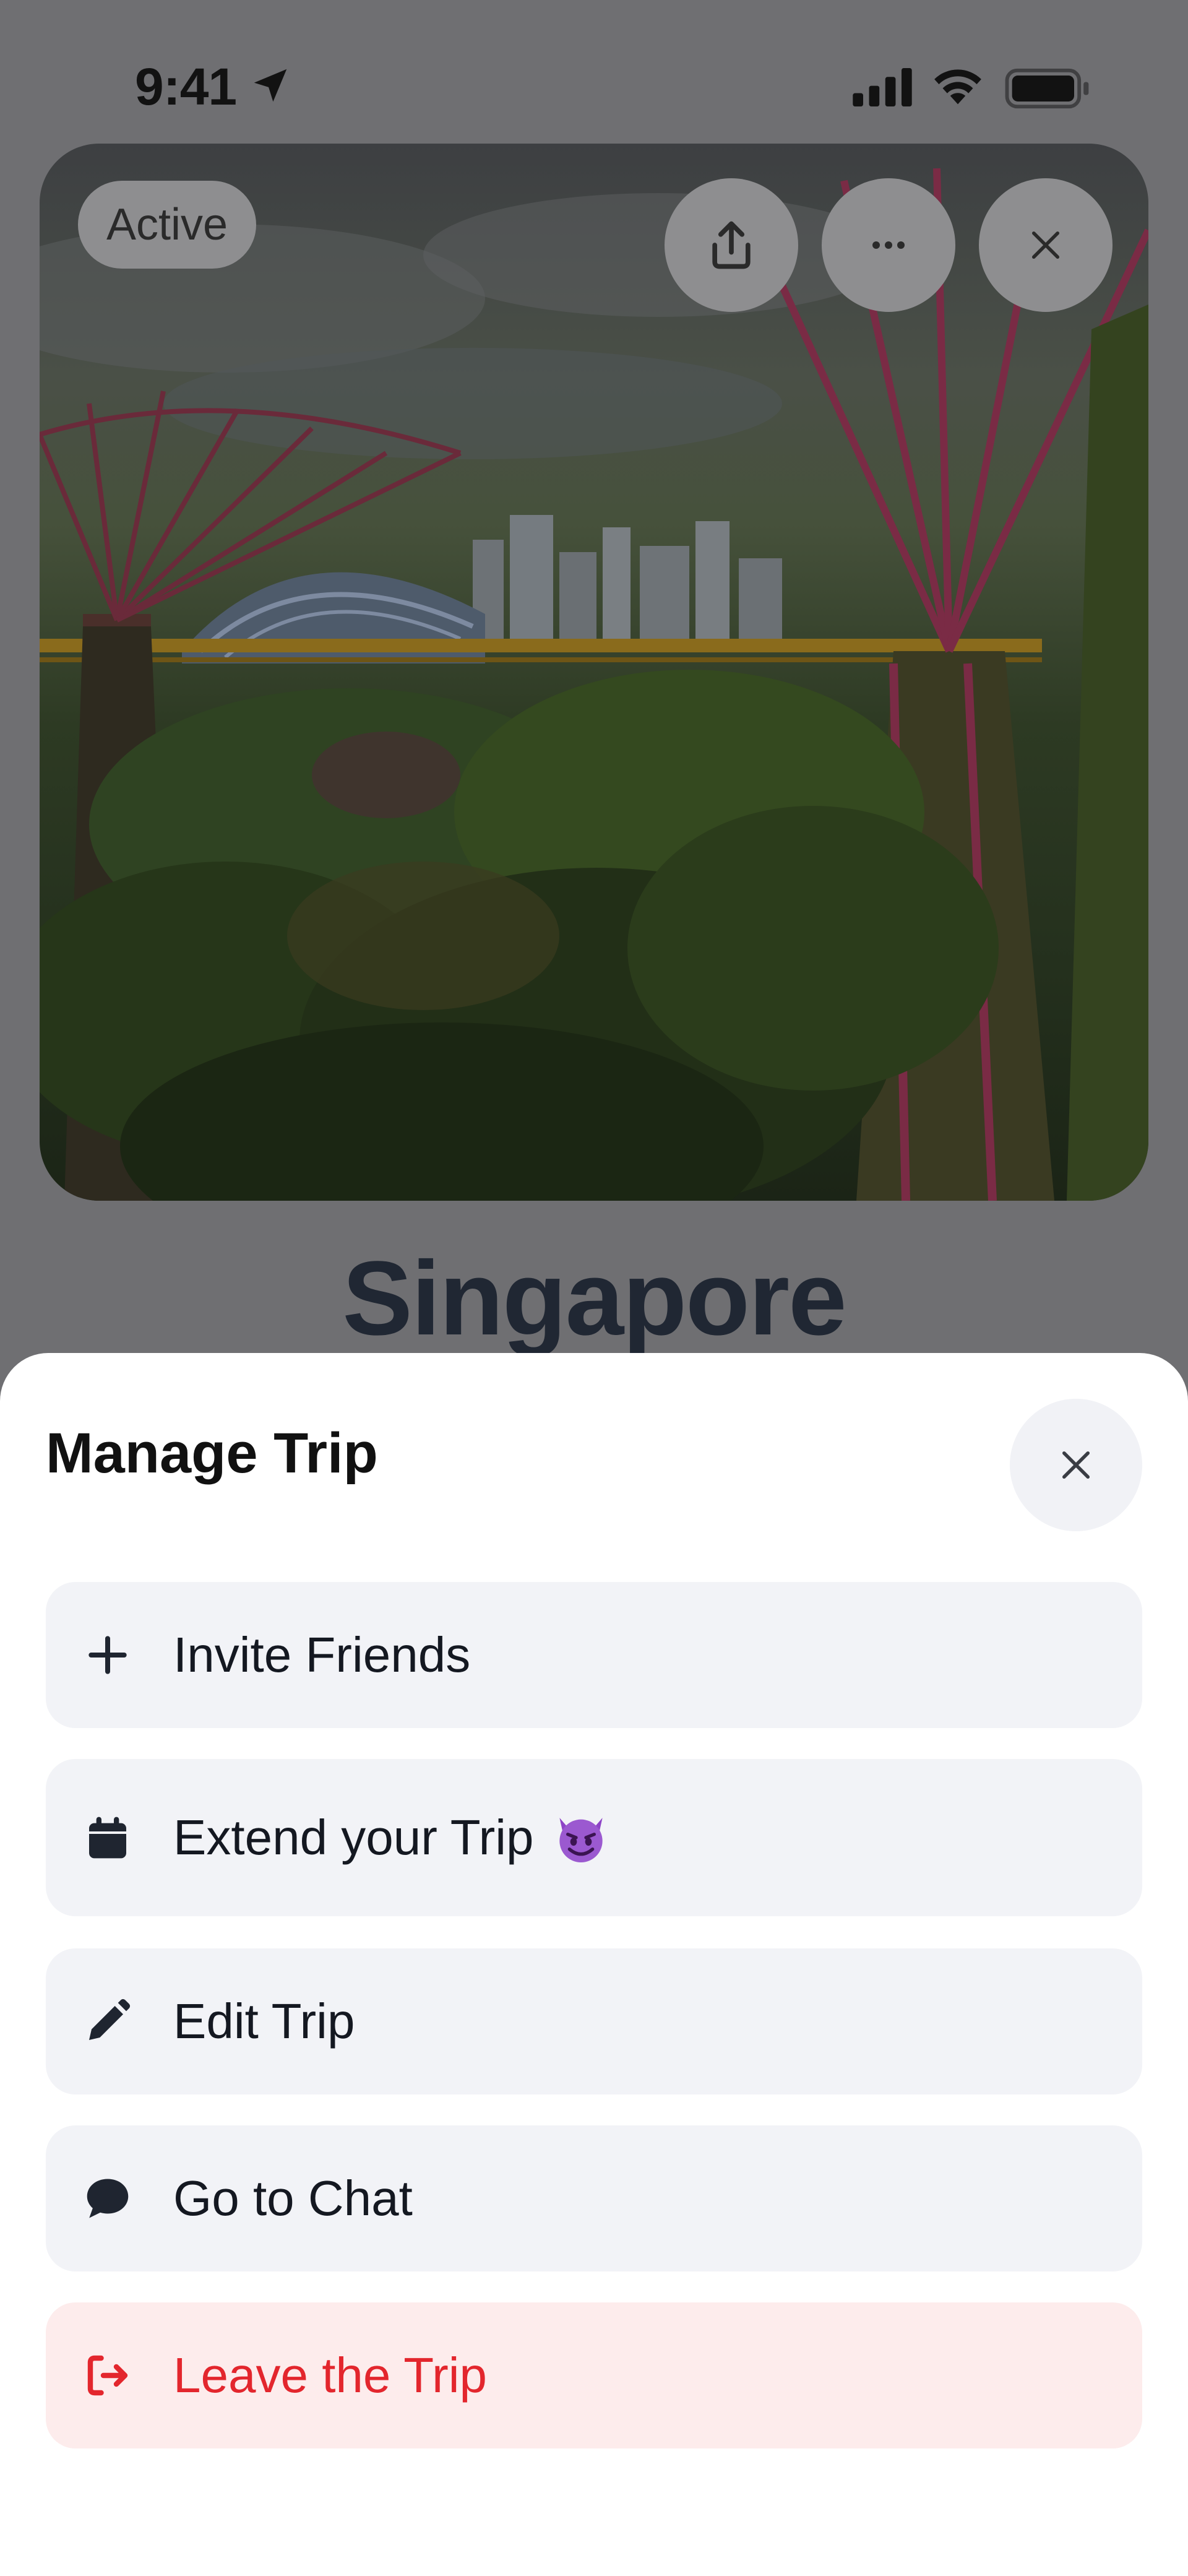 Image resolution: width=1188 pixels, height=2576 pixels. Describe the element at coordinates (594, 2375) in the screenshot. I see `leave-trip-button: Leave the Trip` at that location.